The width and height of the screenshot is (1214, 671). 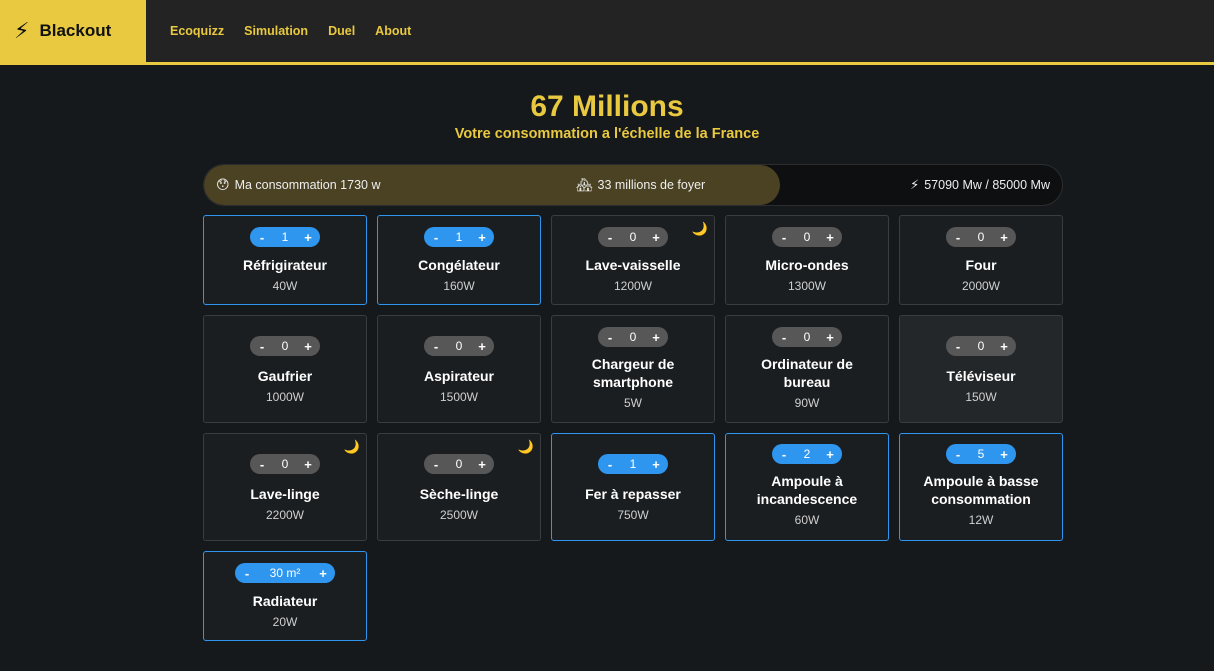 I want to click on grid-capacity: ⚡ 57090 Mw / 85000 Mw, so click(x=980, y=185).